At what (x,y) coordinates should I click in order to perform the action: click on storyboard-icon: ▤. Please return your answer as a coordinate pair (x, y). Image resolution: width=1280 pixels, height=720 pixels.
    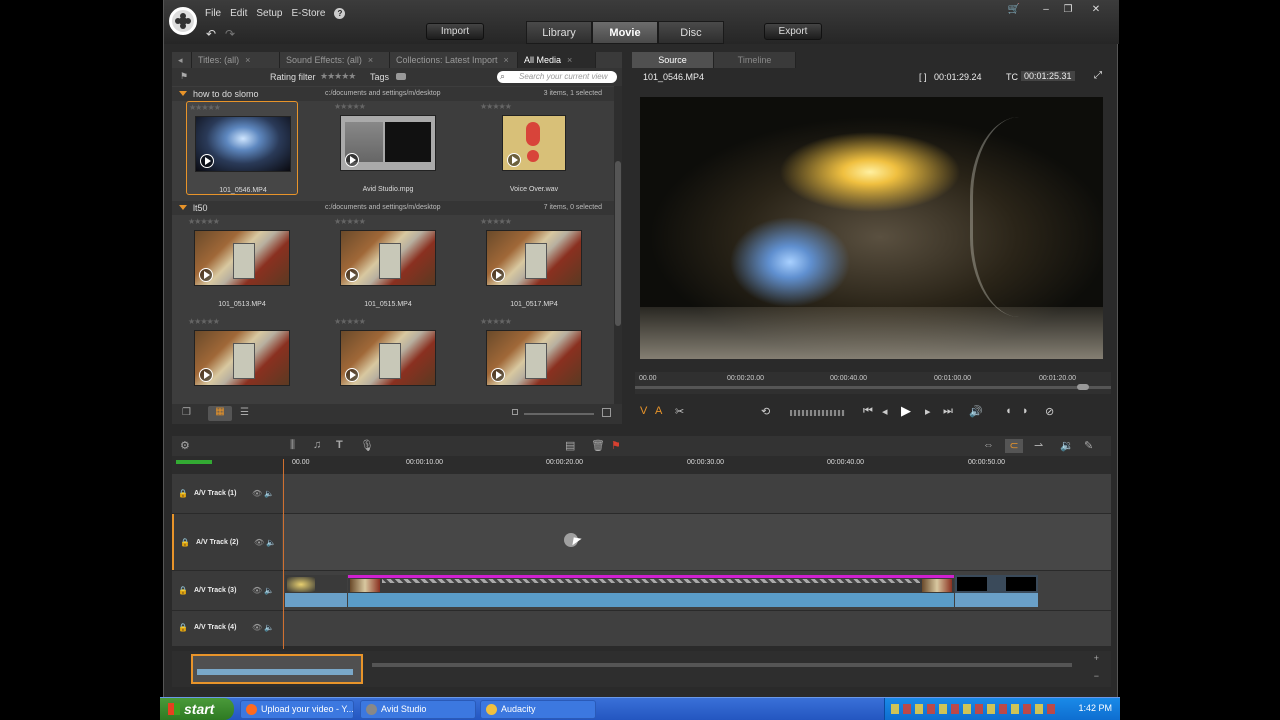
    Looking at the image, I should click on (570, 445).